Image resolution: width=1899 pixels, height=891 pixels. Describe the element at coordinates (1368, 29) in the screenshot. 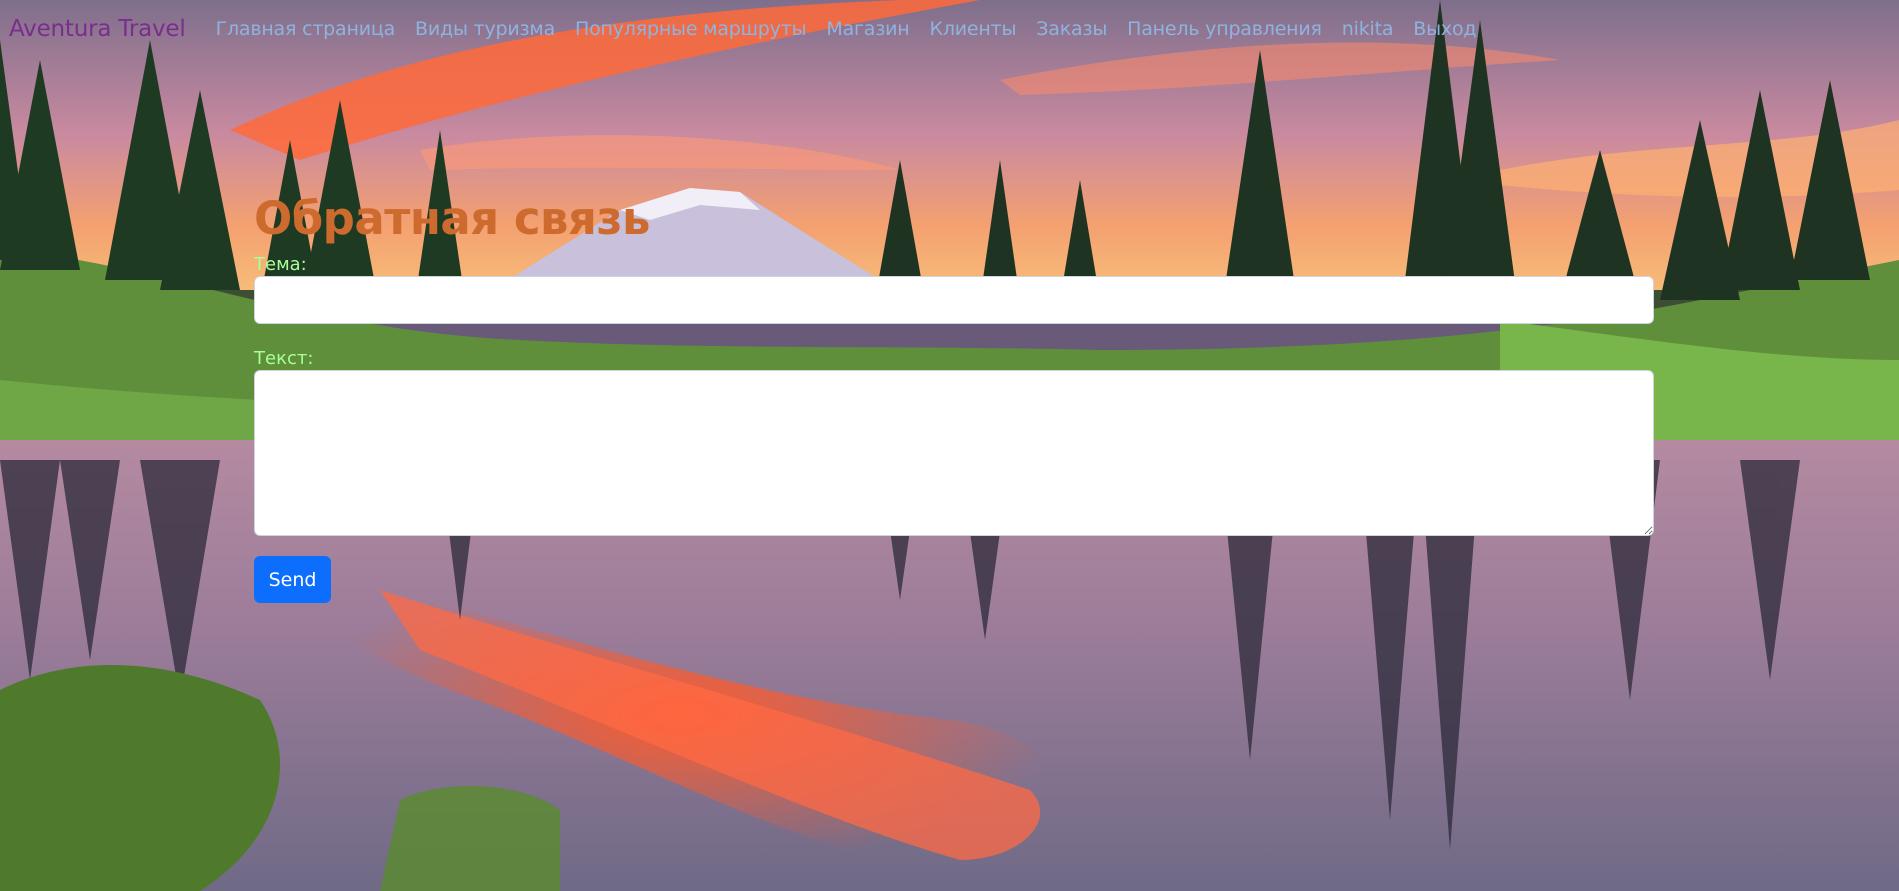

I see `nav-link-username: nikita` at that location.